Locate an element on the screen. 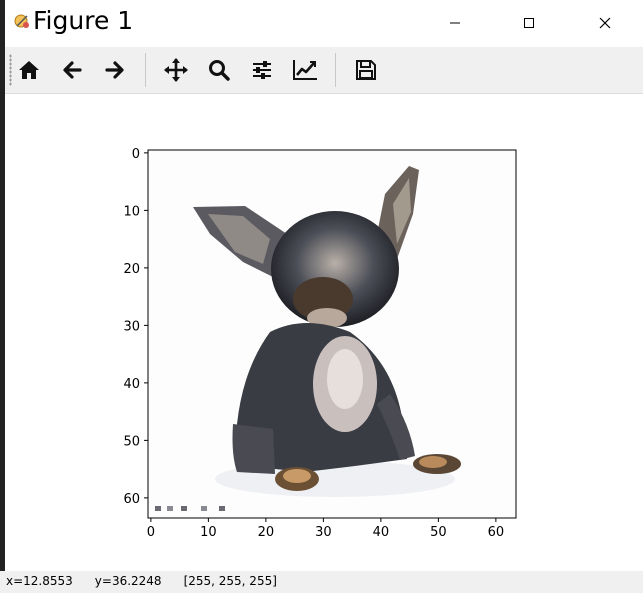  y-tick-label: 40 is located at coordinates (131, 384).